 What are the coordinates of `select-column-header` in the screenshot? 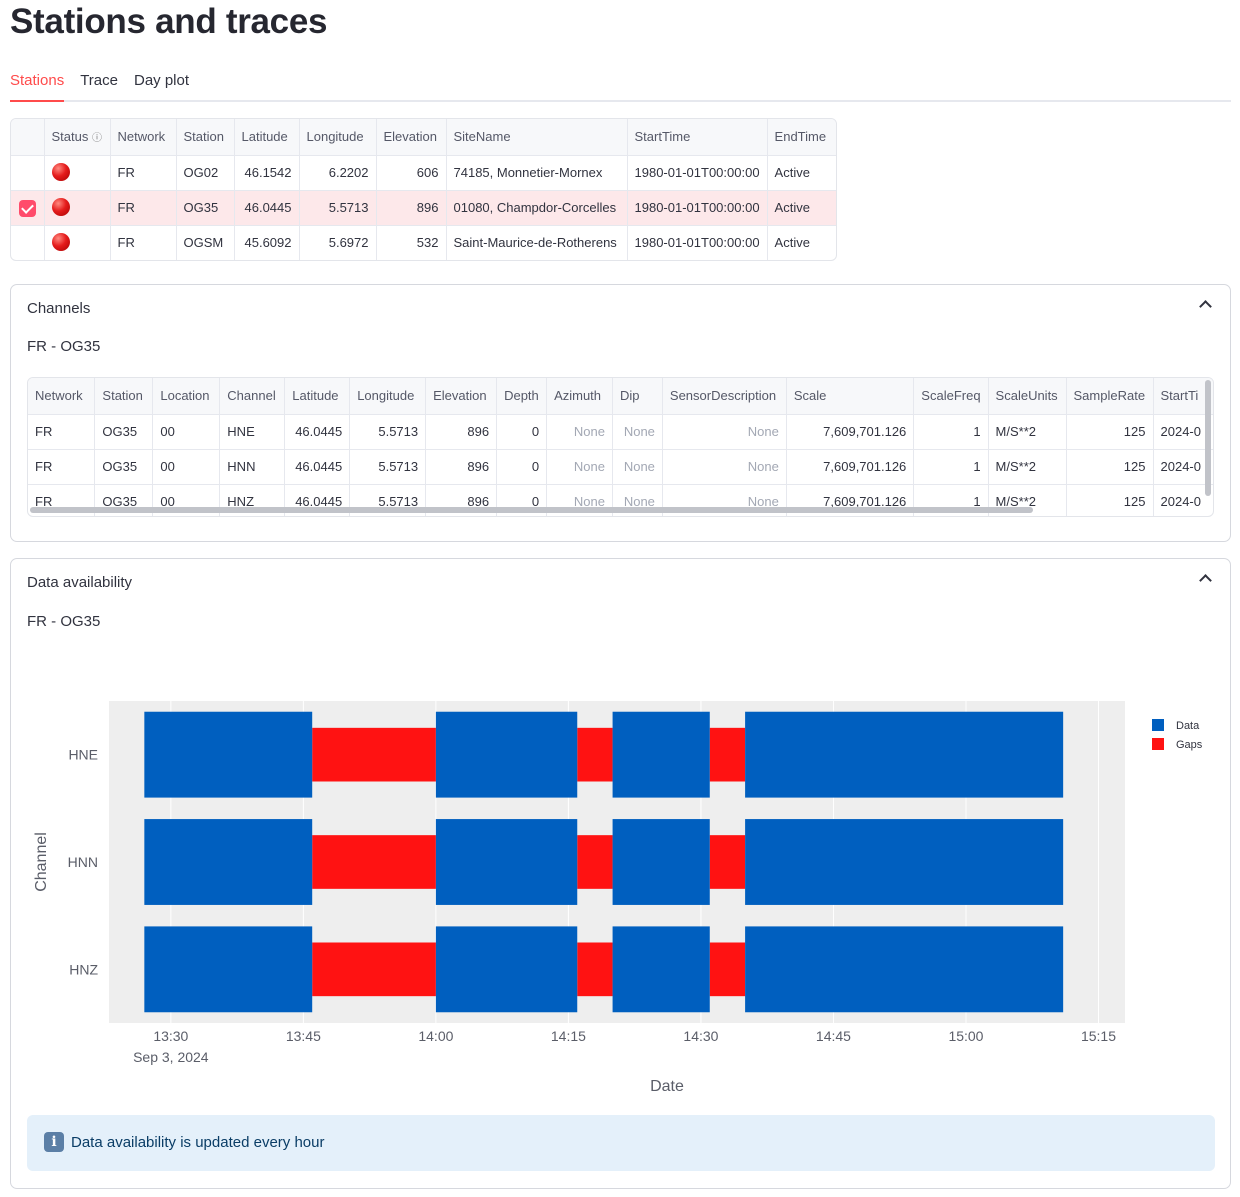 It's located at (28, 137).